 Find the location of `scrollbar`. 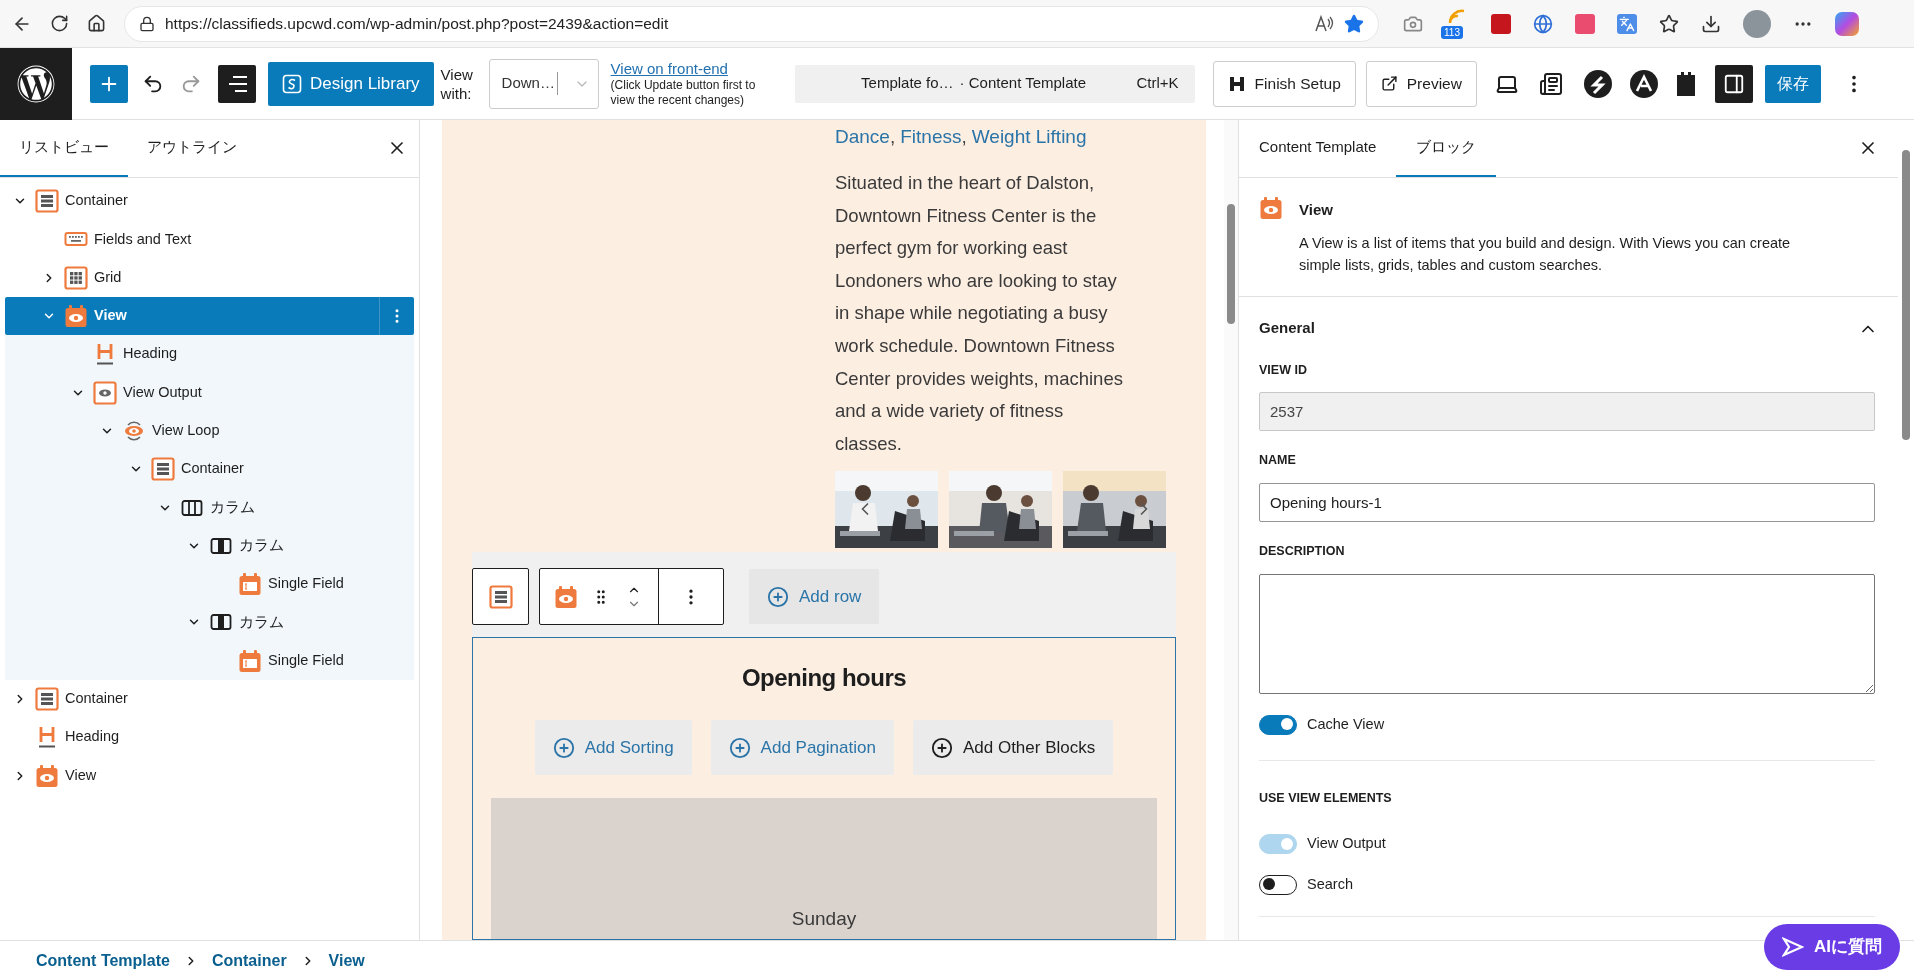

scrollbar is located at coordinates (1231, 530).